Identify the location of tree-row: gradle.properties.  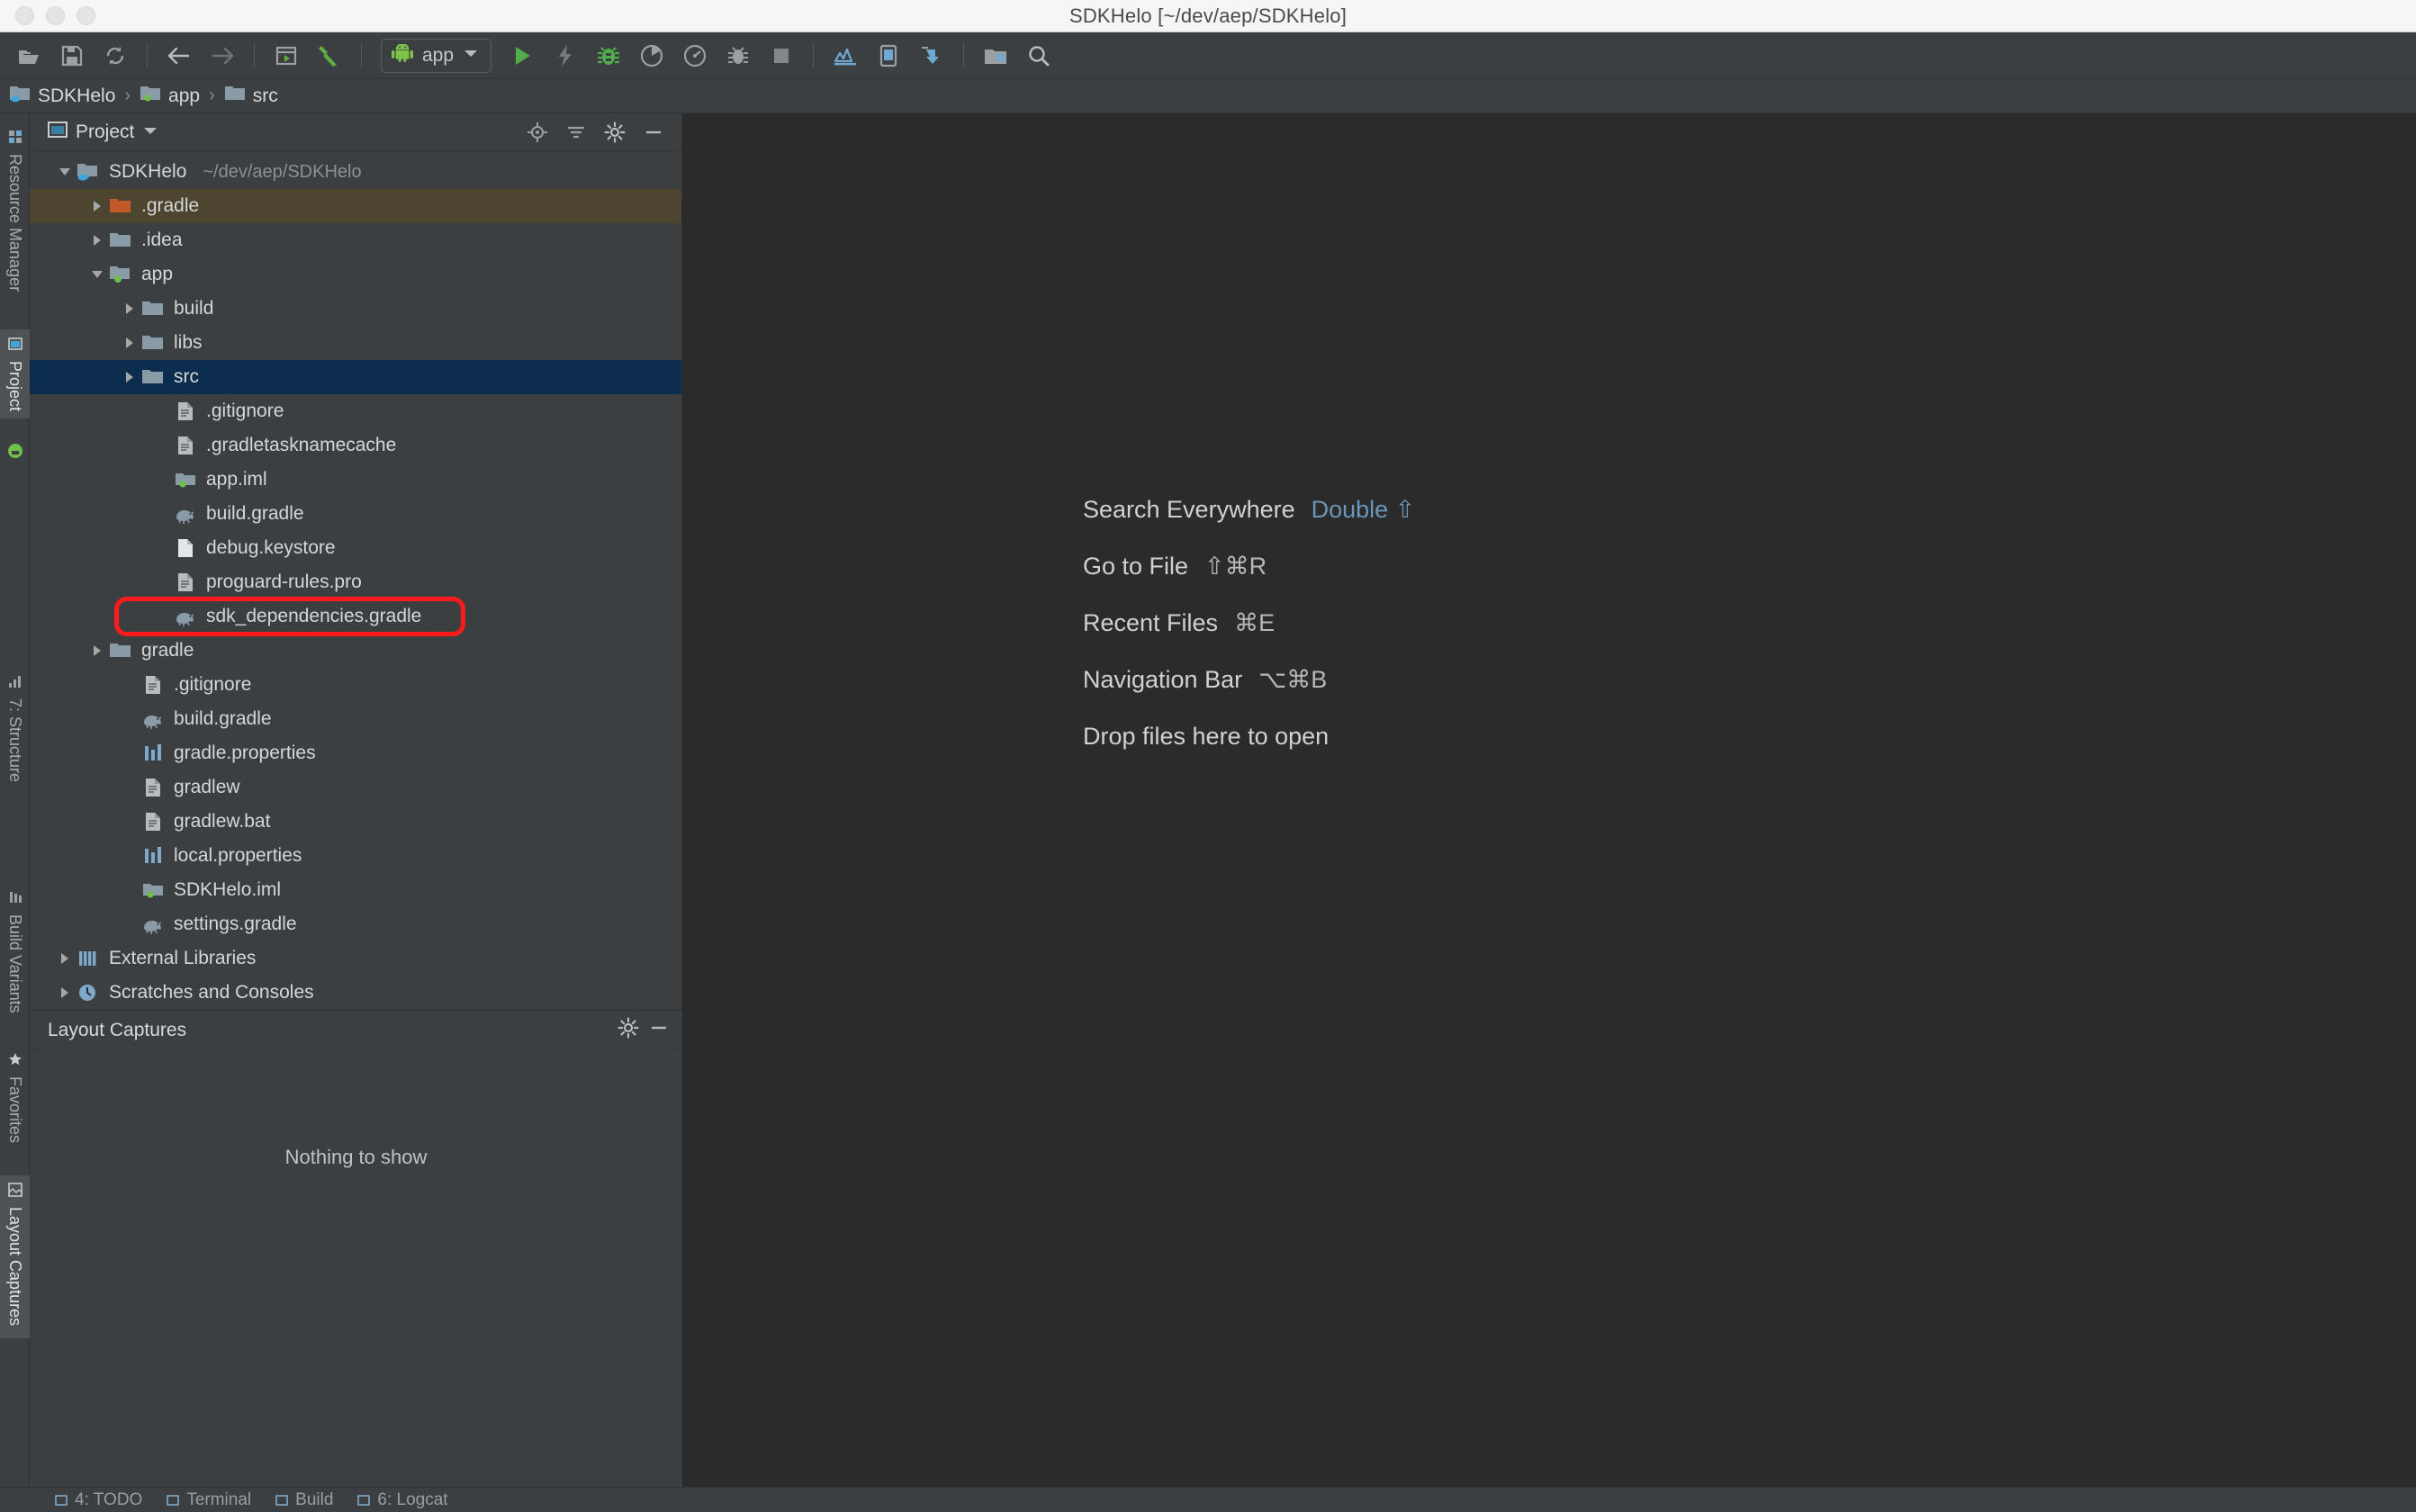
(355, 753).